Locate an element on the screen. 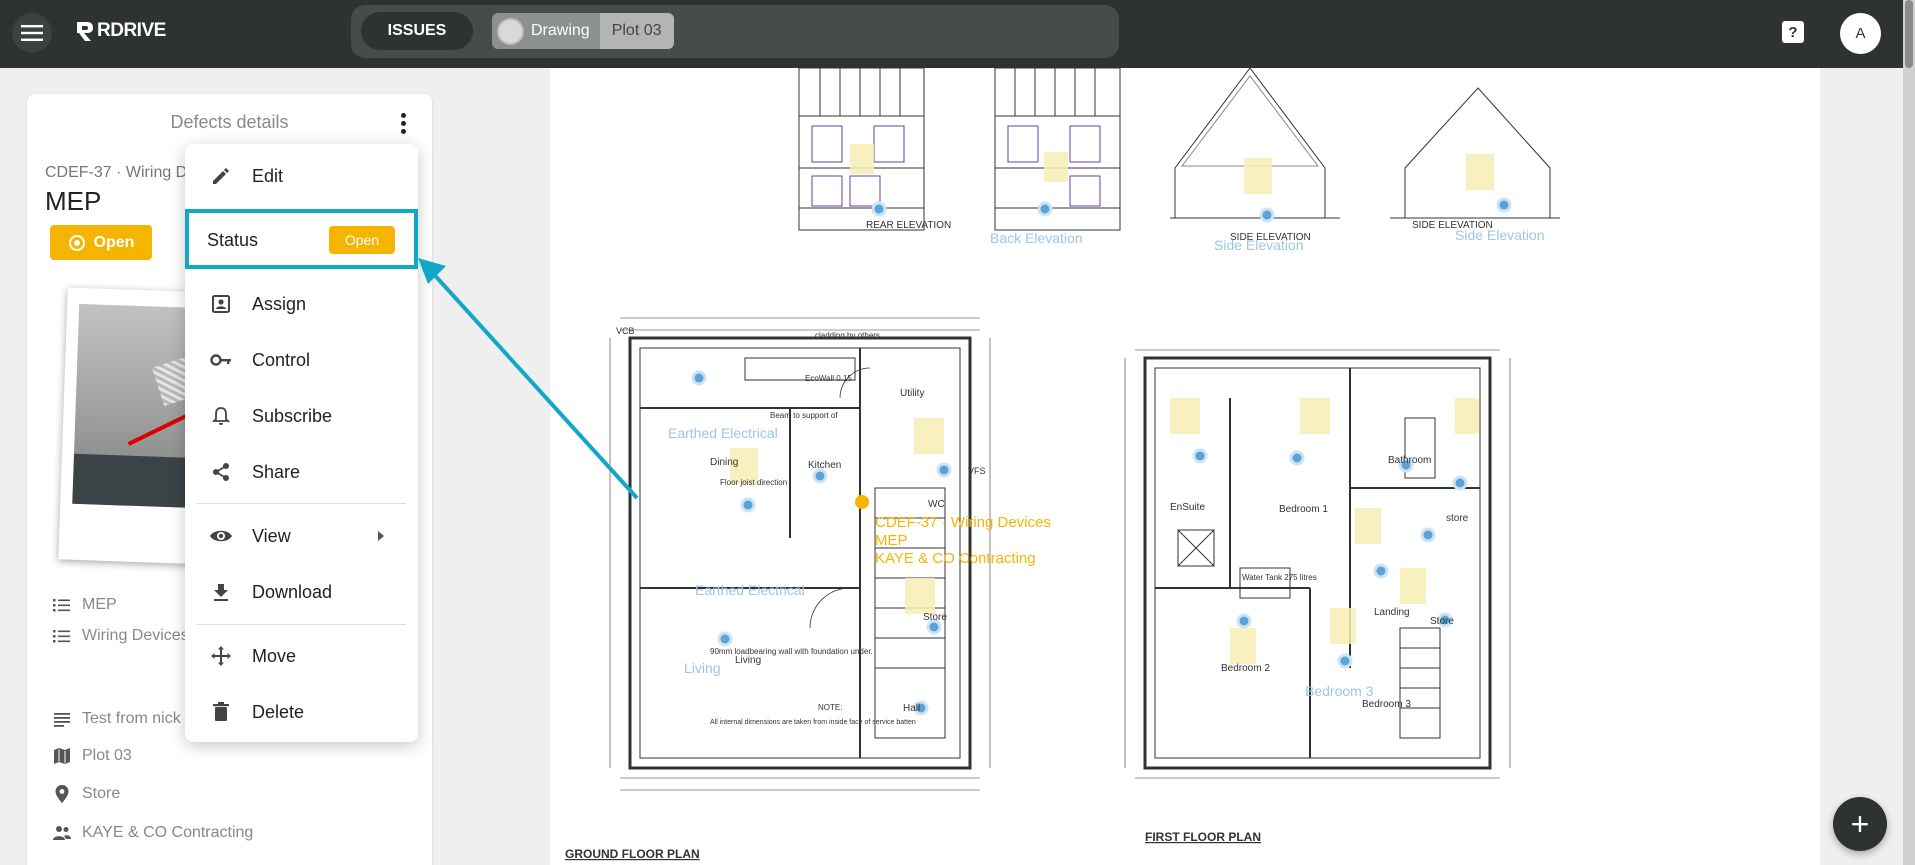  note-vfs: VFS is located at coordinates (977, 471).